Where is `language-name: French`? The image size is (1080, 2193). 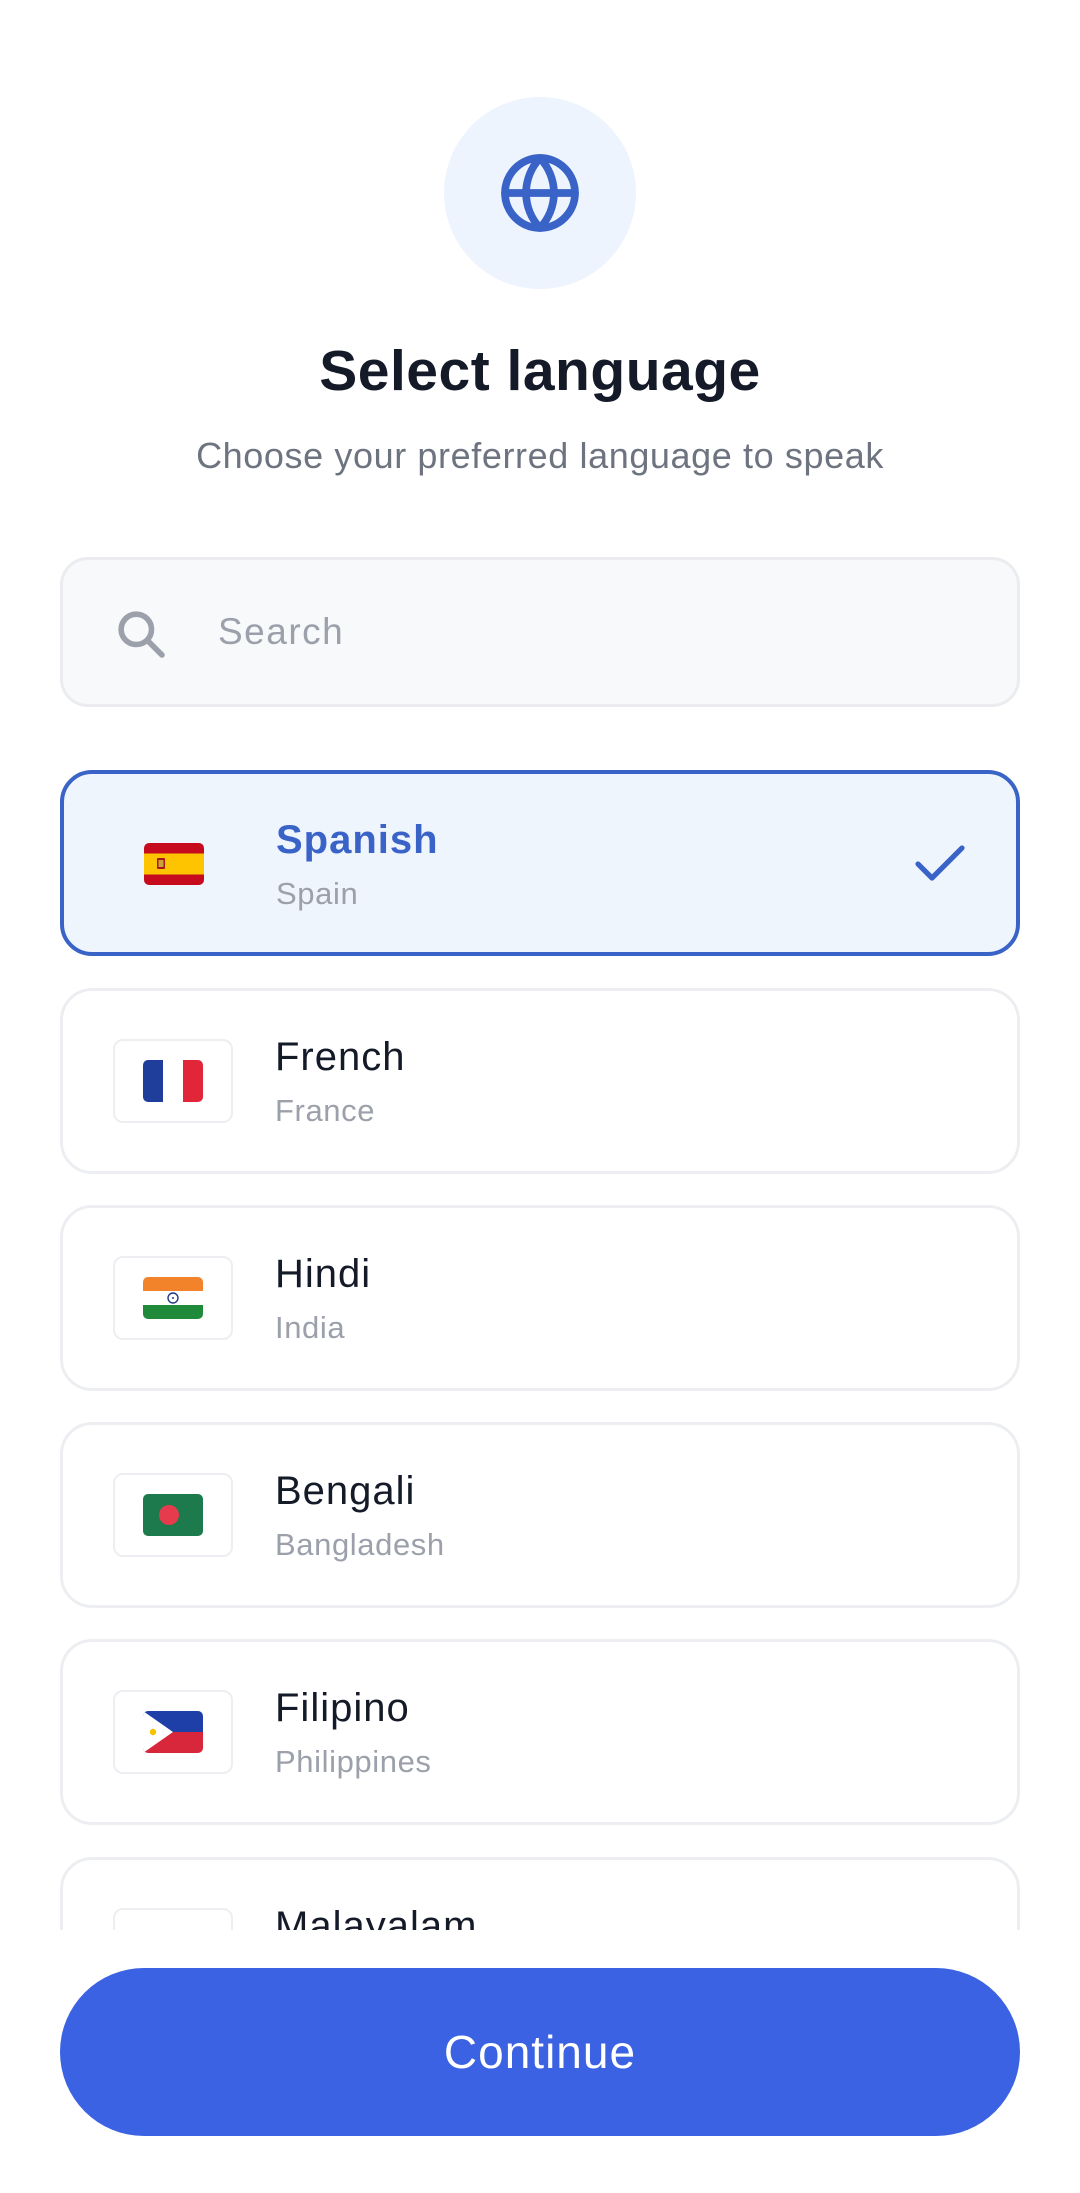
language-name: French is located at coordinates (340, 1057).